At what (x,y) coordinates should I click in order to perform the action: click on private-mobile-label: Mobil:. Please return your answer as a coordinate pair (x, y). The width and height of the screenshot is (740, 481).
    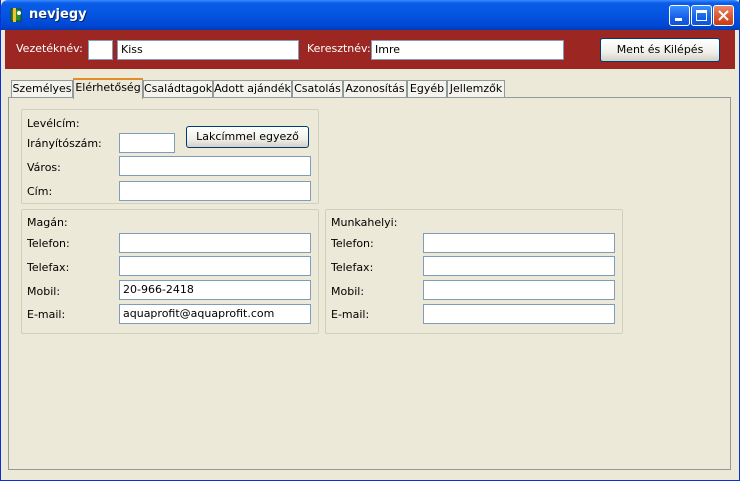
    Looking at the image, I should click on (44, 291).